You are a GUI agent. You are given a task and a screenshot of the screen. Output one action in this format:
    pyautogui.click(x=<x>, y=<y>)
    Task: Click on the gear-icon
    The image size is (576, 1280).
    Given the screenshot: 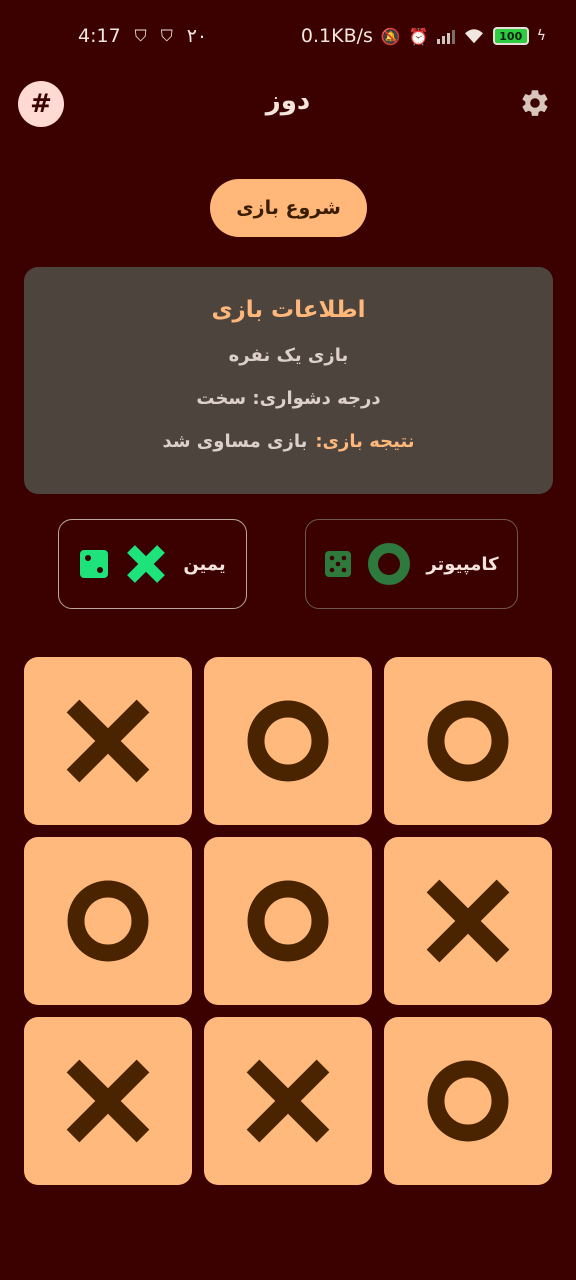 What is the action you would take?
    pyautogui.click(x=535, y=103)
    